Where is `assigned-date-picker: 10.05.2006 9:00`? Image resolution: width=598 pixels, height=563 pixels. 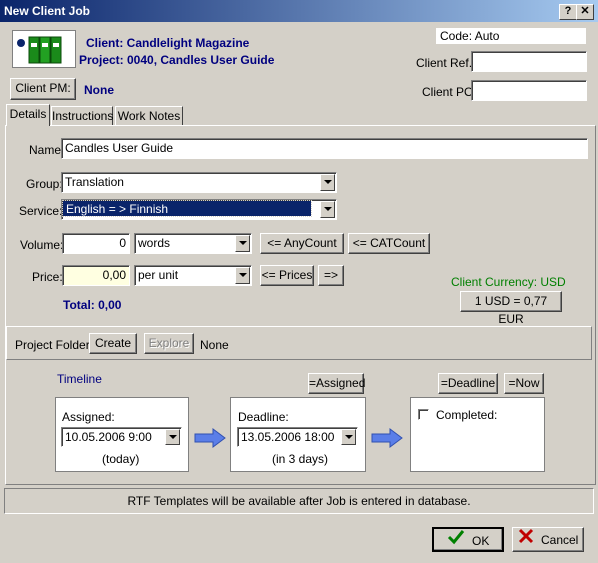 assigned-date-picker: 10.05.2006 9:00 is located at coordinates (121, 437).